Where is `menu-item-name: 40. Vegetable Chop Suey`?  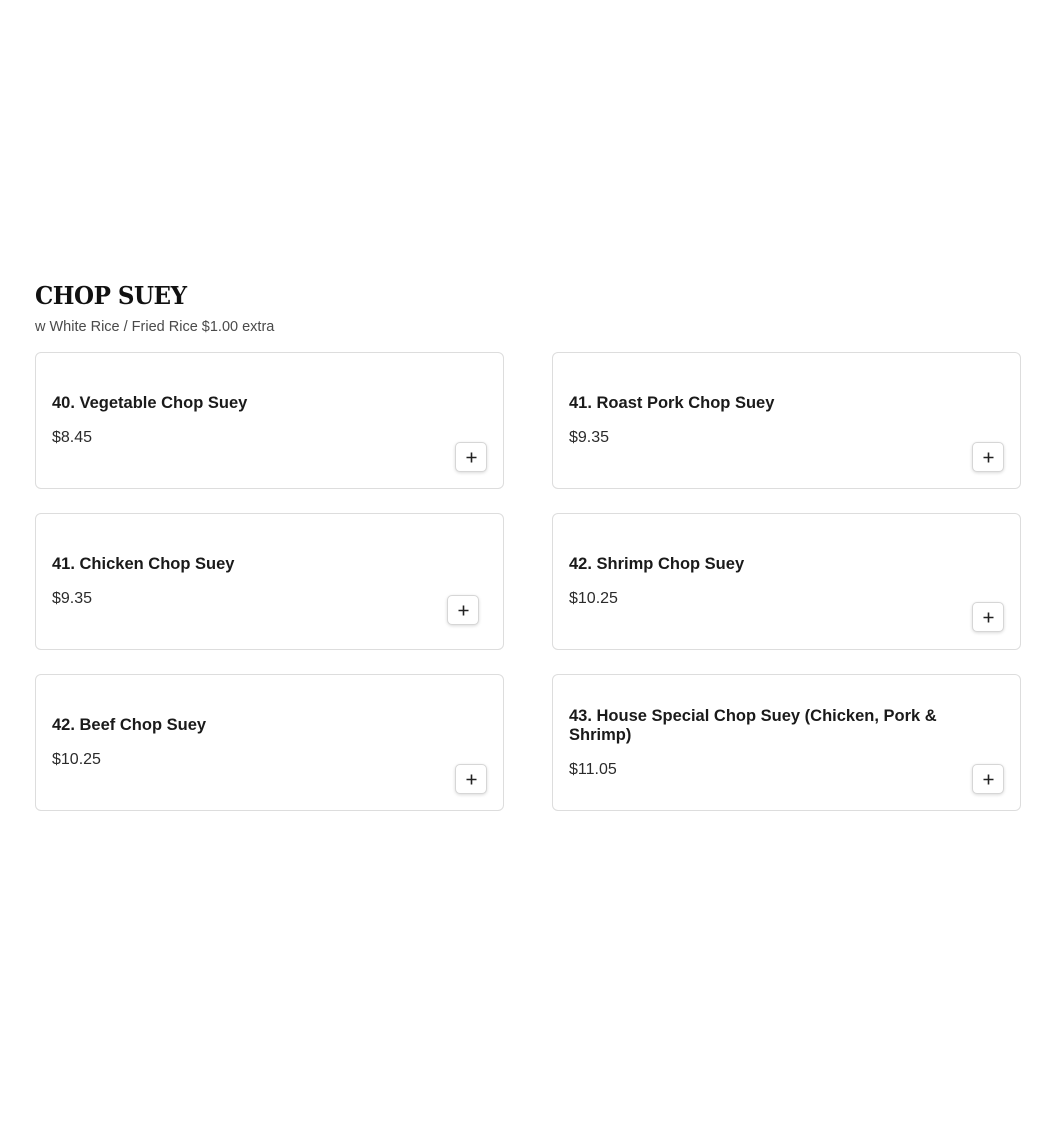 menu-item-name: 40. Vegetable Chop Suey is located at coordinates (150, 403).